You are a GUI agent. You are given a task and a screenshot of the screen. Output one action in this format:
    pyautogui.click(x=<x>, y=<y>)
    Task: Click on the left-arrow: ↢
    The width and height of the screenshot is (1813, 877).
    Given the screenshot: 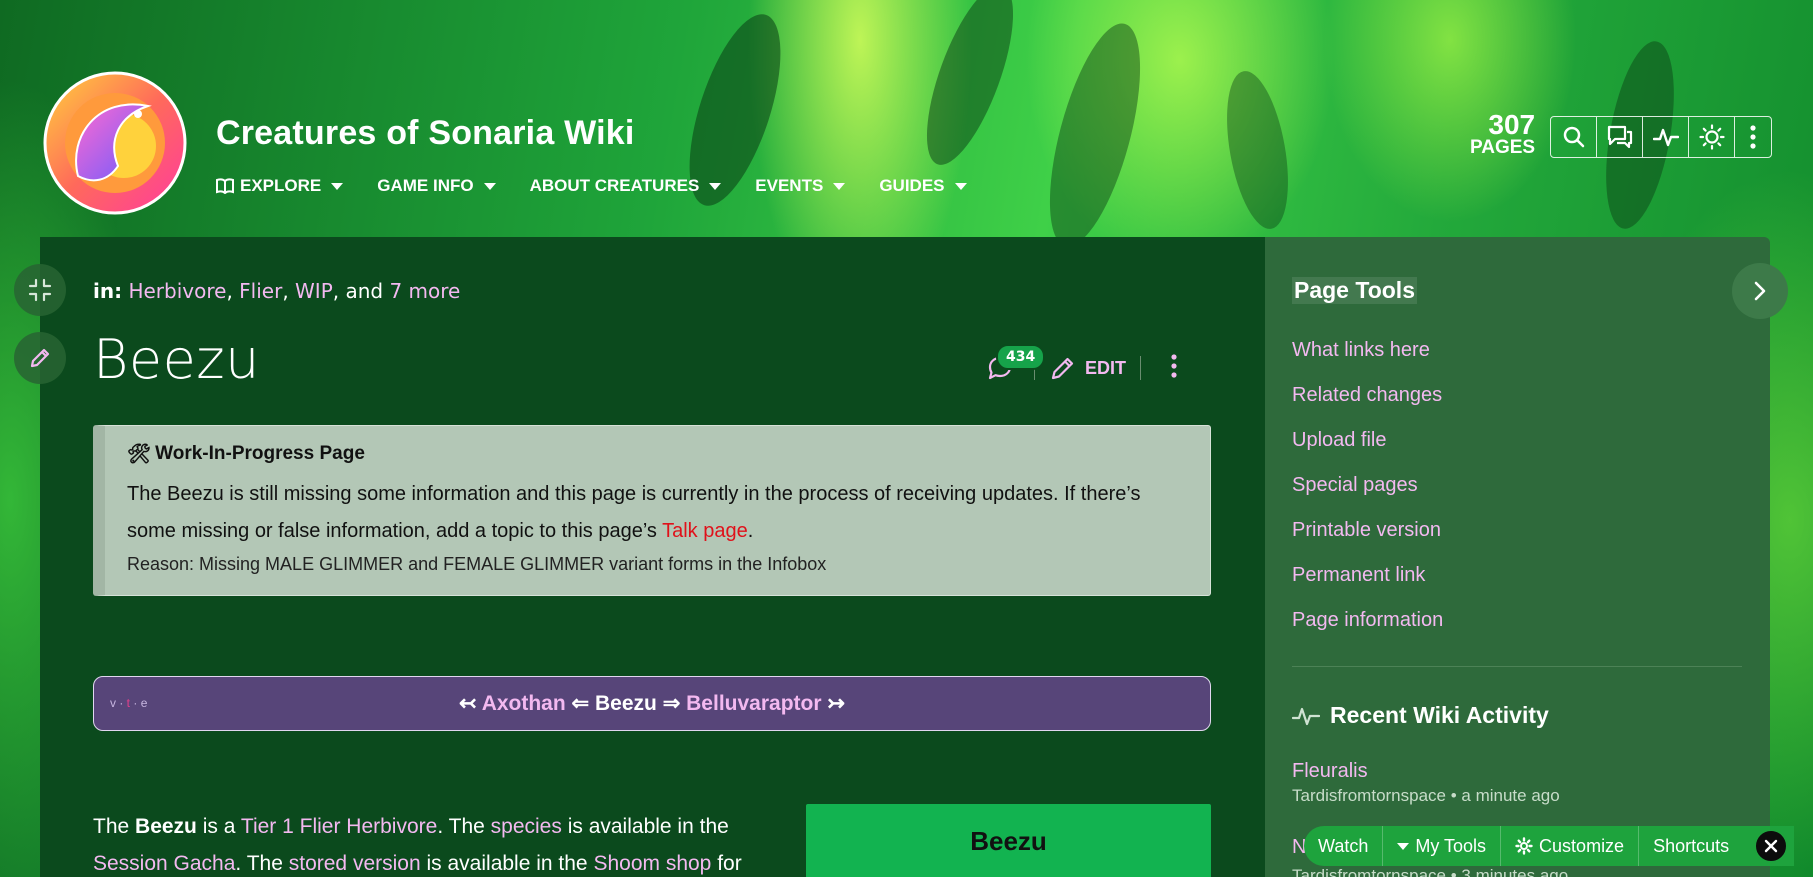 What is the action you would take?
    pyautogui.click(x=468, y=703)
    